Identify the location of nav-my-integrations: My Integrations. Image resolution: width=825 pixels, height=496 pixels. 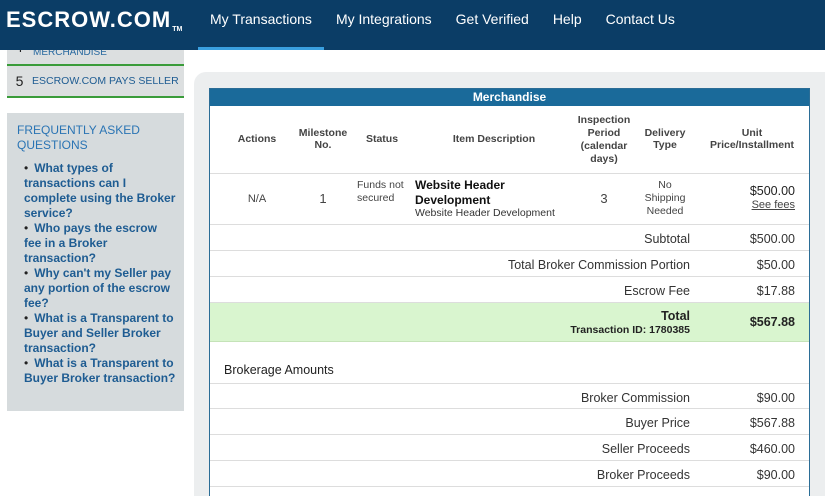
(384, 25).